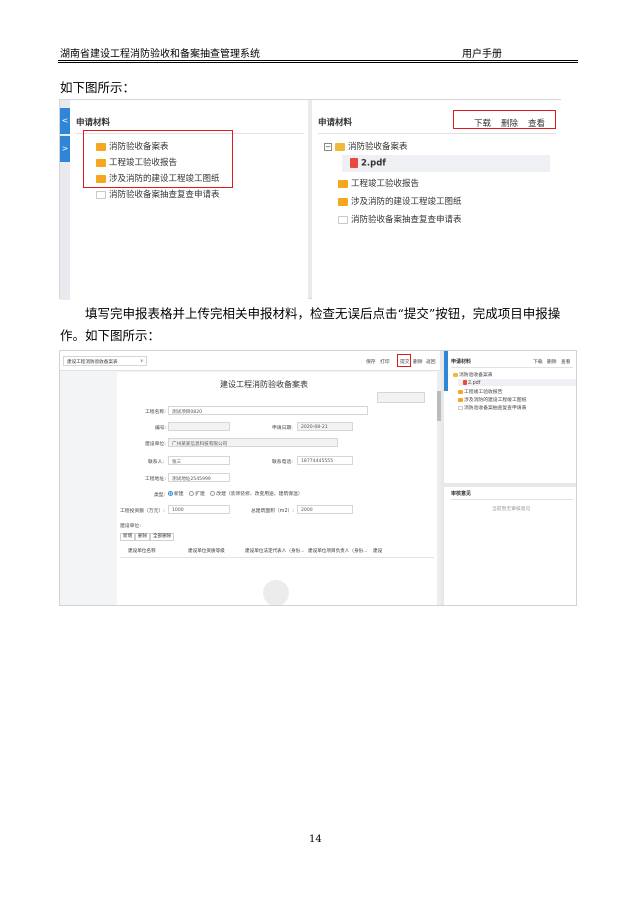 Image resolution: width=635 pixels, height=898 pixels. I want to click on contact-field: 张三, so click(199, 460).